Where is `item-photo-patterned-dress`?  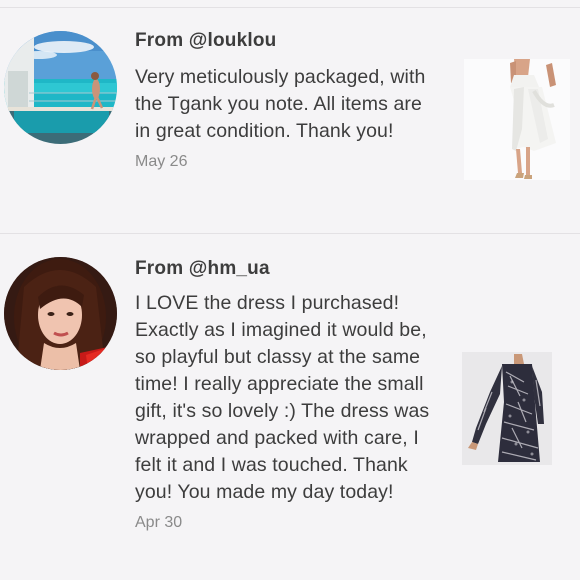
item-photo-patterned-dress is located at coordinates (507, 408).